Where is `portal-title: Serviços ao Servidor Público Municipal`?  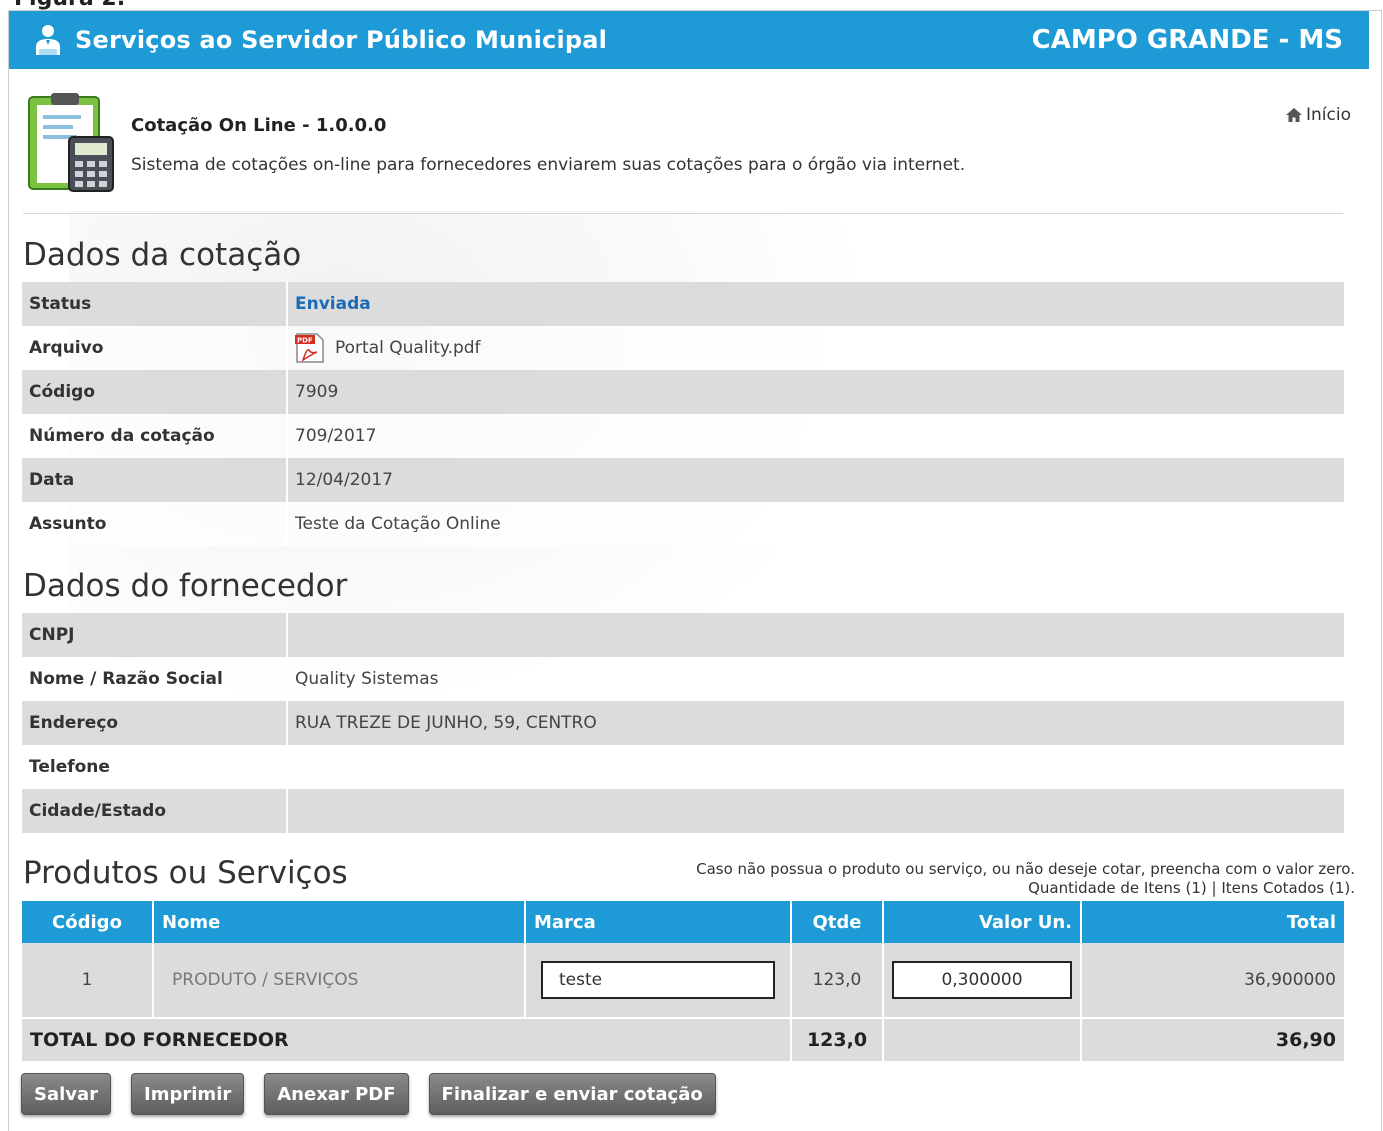 portal-title: Serviços ao Servidor Público Municipal is located at coordinates (341, 40).